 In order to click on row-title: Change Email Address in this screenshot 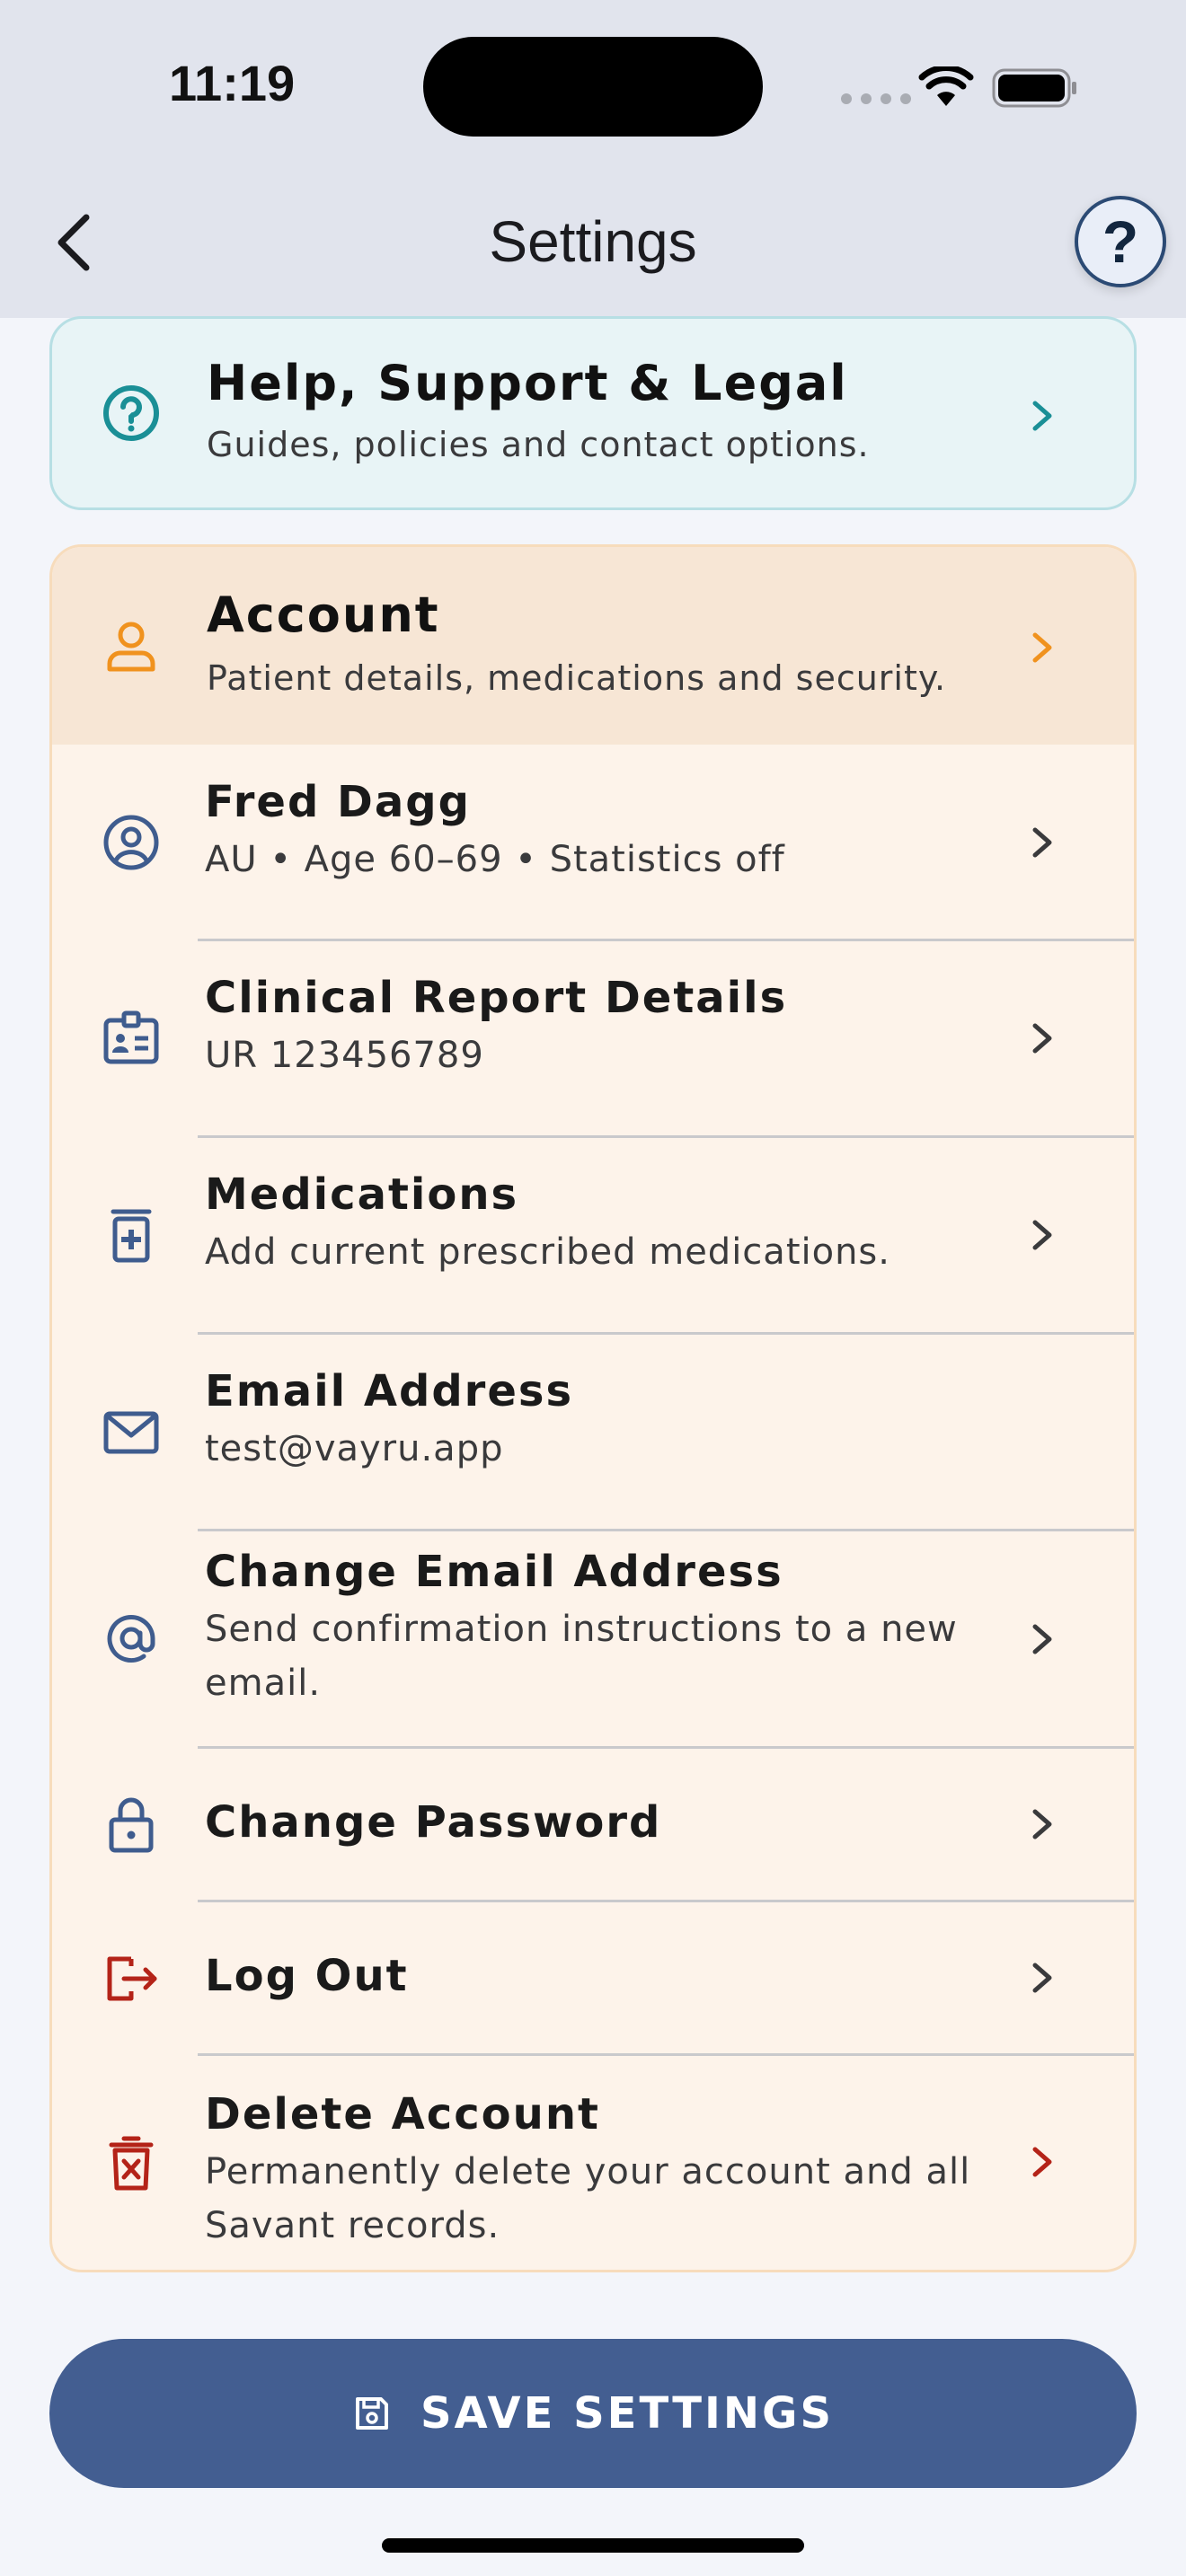, I will do `click(494, 1572)`.